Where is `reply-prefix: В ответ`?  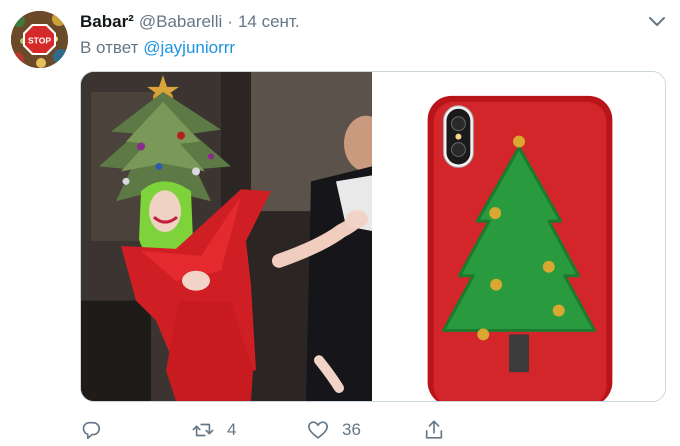
reply-prefix: В ответ is located at coordinates (109, 47).